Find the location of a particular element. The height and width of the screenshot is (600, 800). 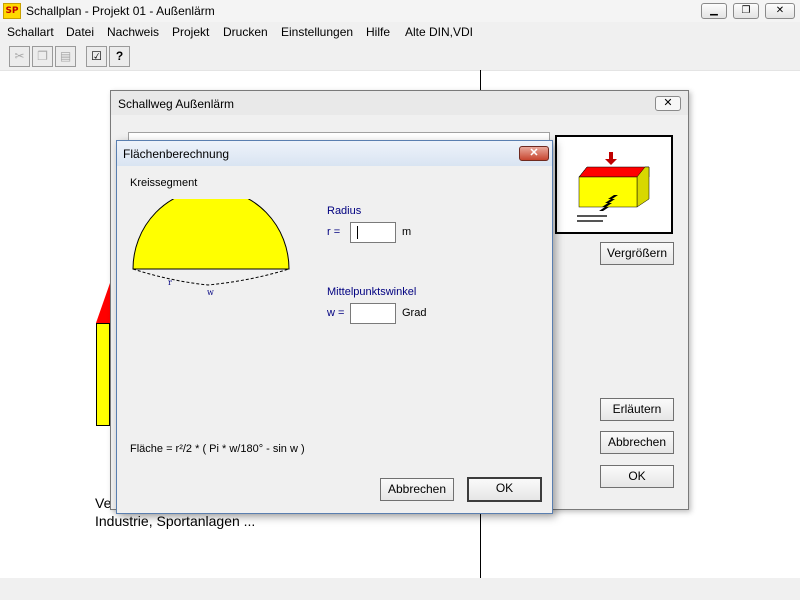

background-text-line1: Ve is located at coordinates (103, 503).